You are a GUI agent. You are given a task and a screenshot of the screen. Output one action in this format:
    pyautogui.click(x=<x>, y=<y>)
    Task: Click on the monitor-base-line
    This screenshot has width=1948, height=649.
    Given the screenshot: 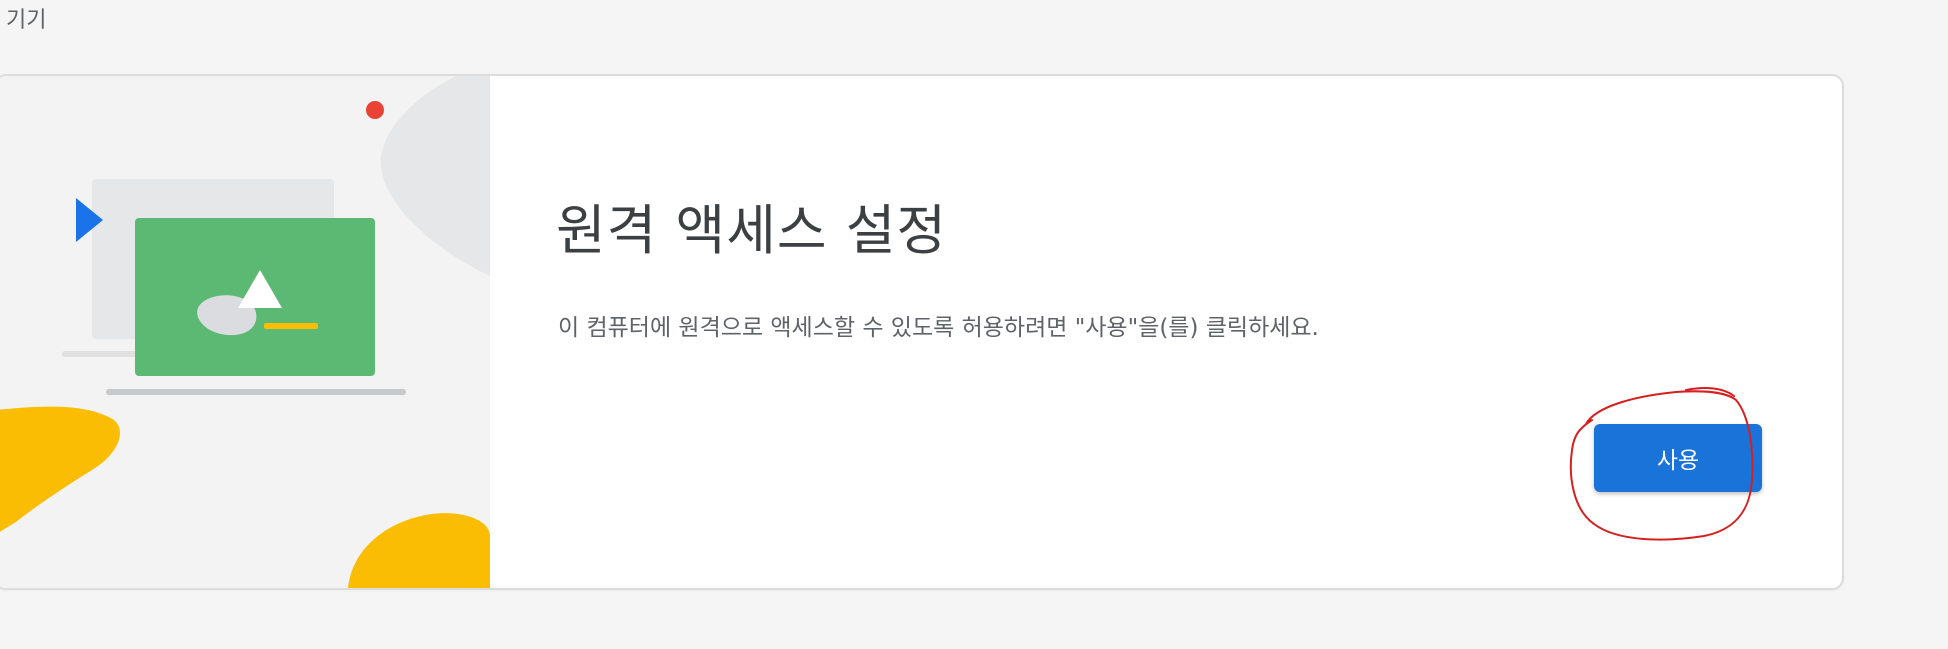 What is the action you would take?
    pyautogui.click(x=256, y=392)
    